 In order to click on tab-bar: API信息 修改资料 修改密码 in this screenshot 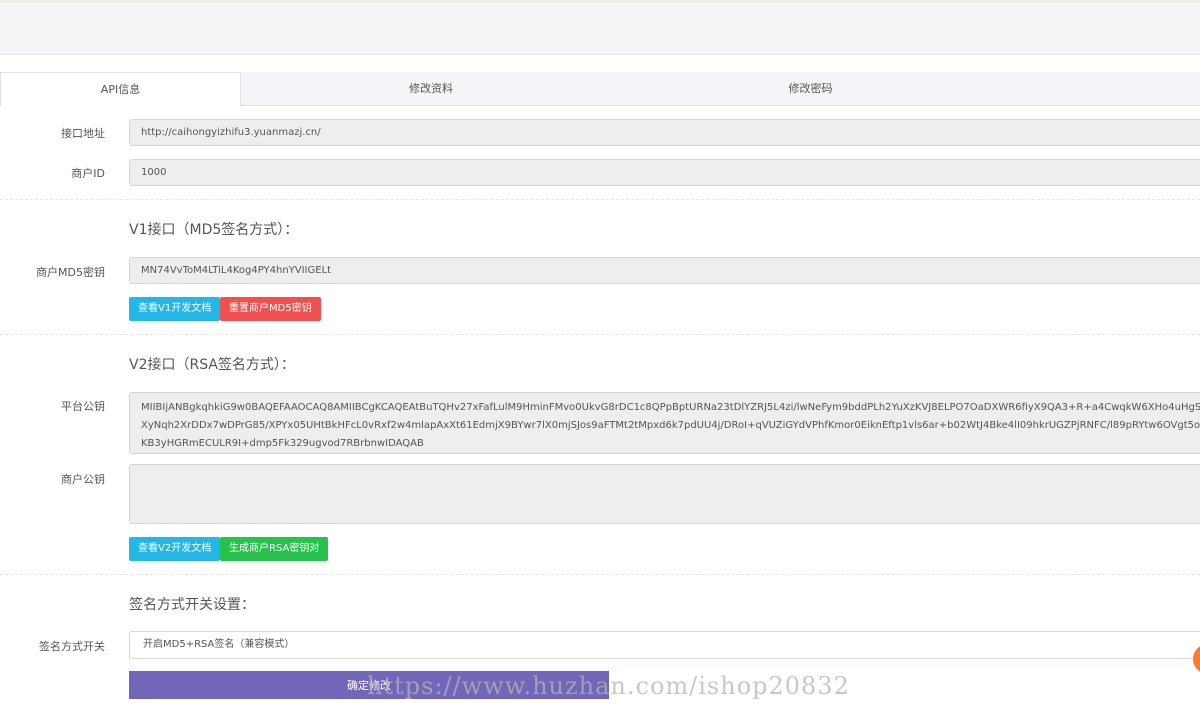, I will do `click(600, 89)`.